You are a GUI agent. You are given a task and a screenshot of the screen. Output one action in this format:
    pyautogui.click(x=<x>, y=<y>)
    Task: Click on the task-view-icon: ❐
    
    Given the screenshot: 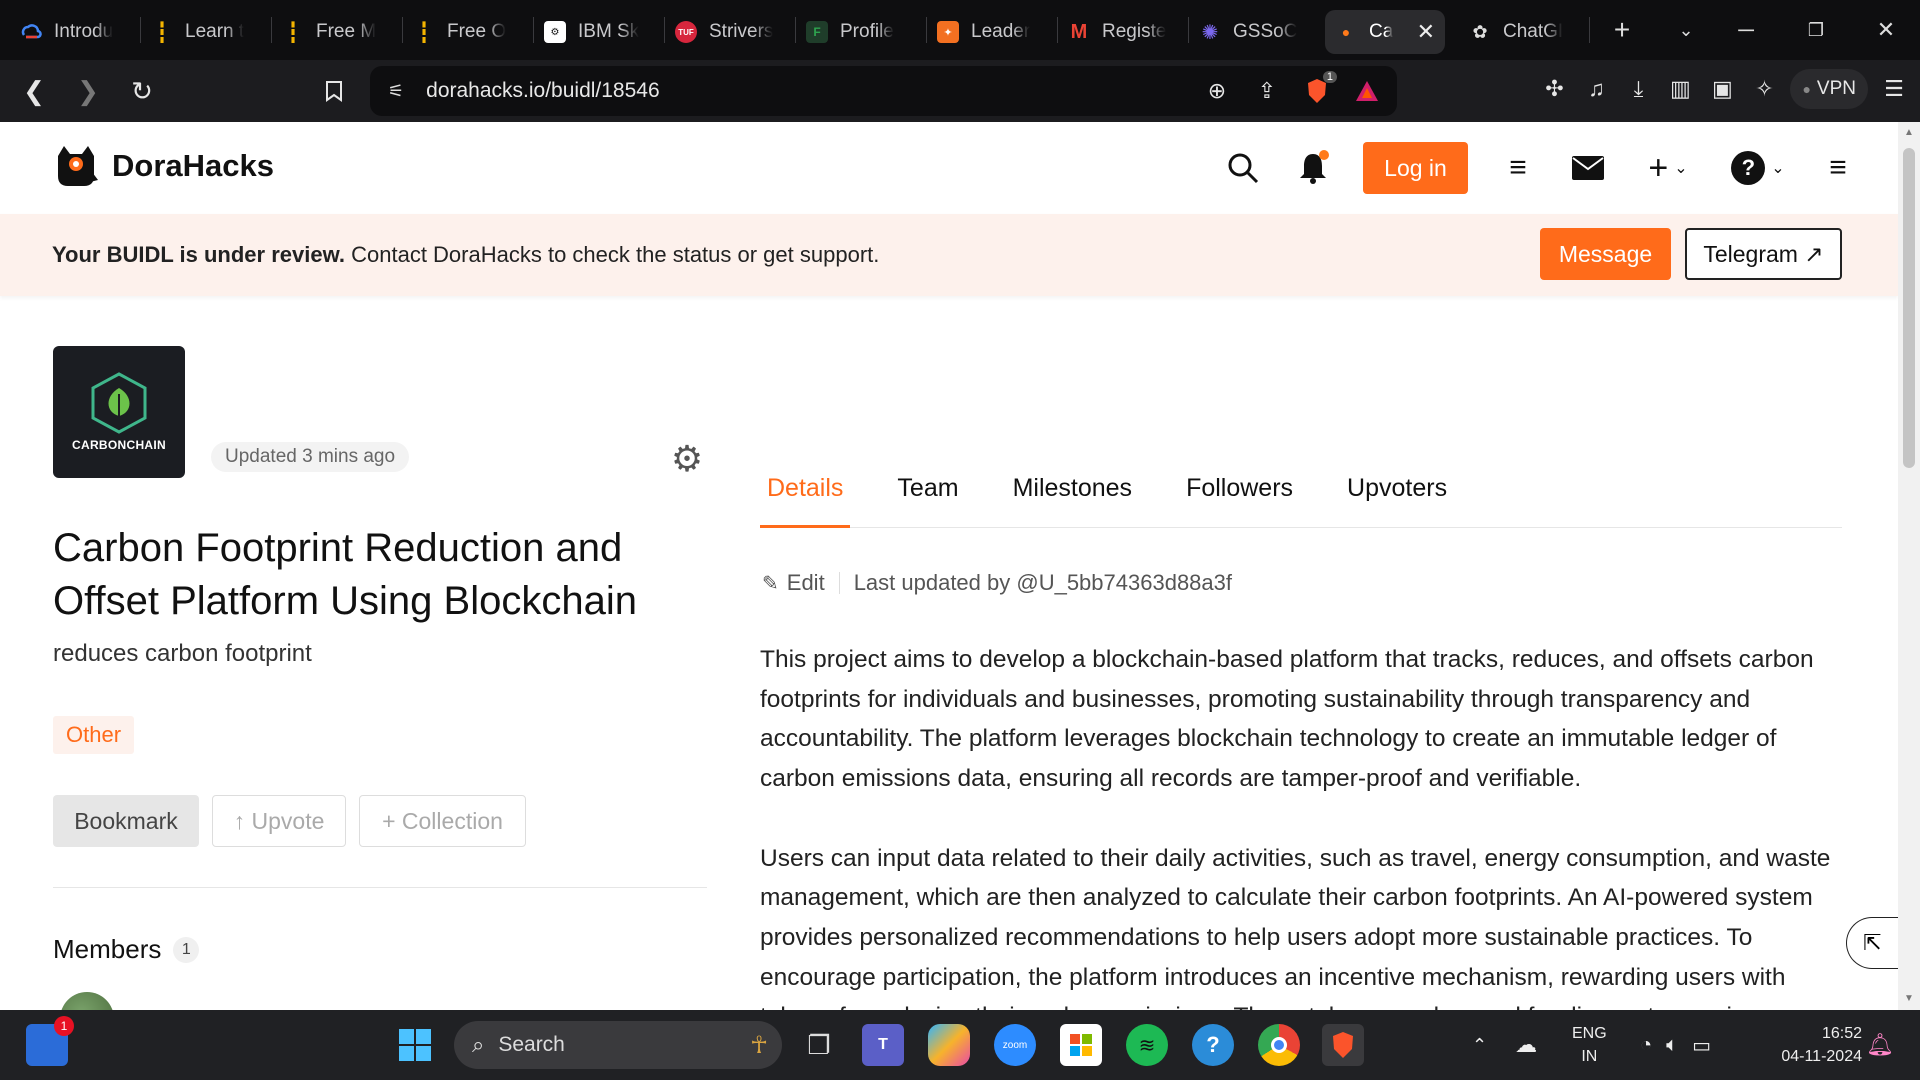 What is the action you would take?
    pyautogui.click(x=819, y=1045)
    